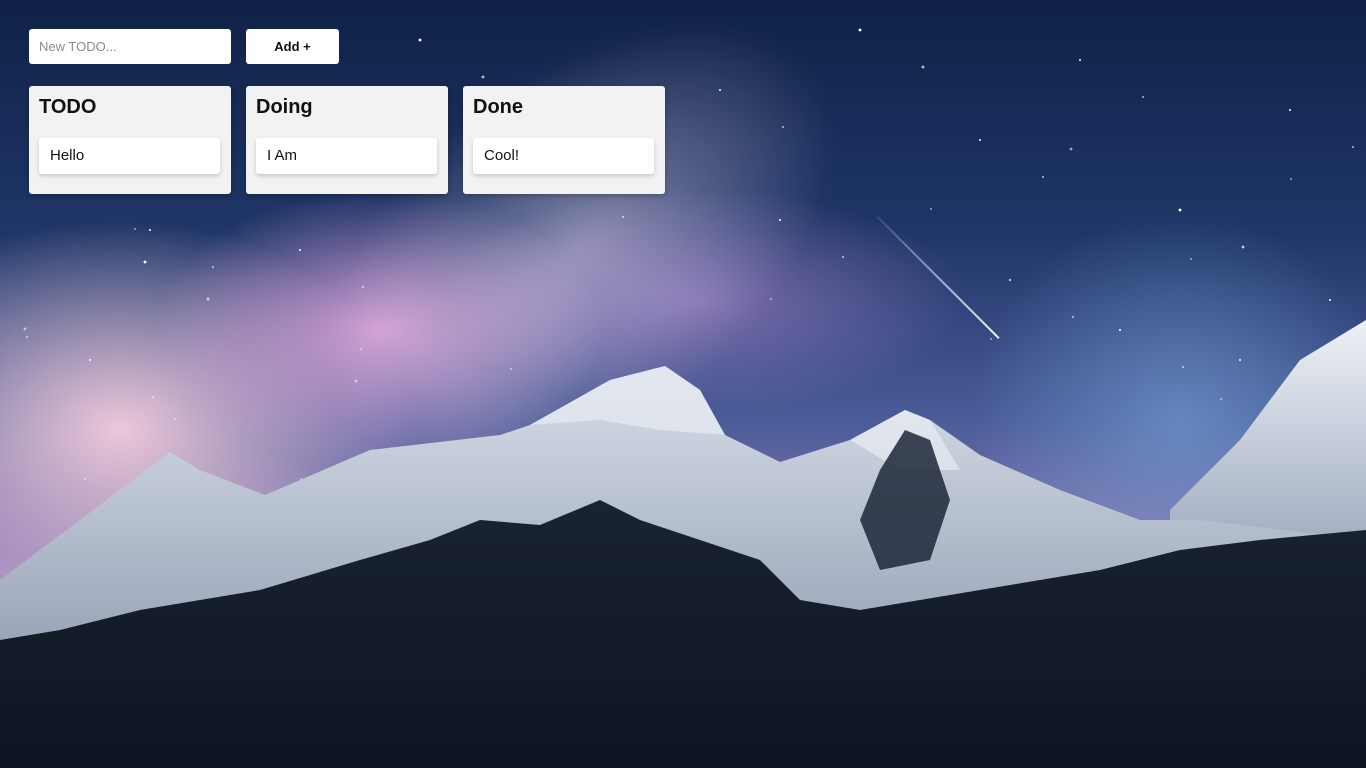 The height and width of the screenshot is (768, 1366). What do you see at coordinates (284, 107) in the screenshot?
I see `column-title: Doing` at bounding box center [284, 107].